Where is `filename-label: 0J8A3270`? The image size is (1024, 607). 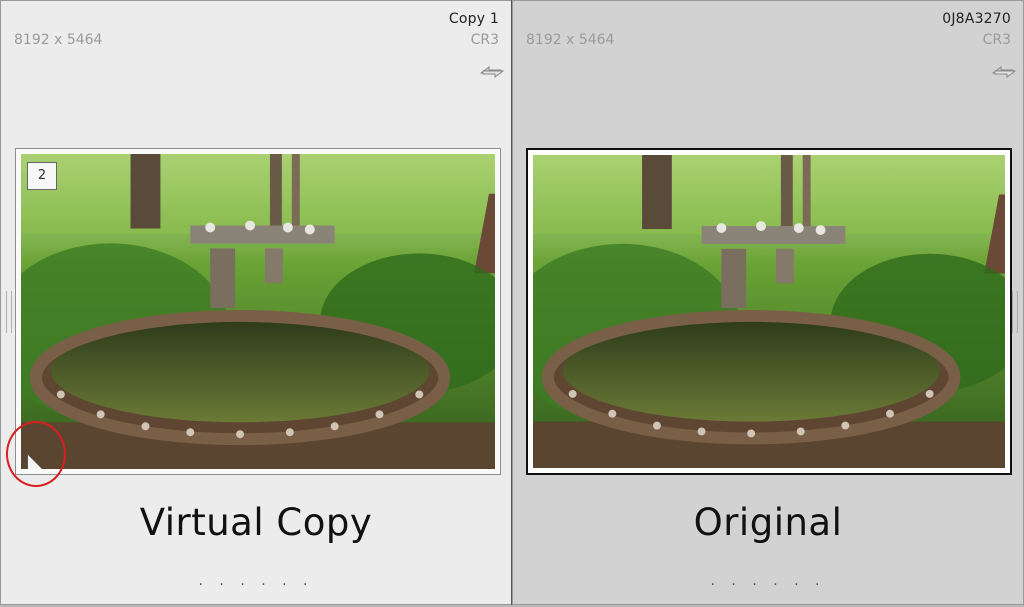 filename-label: 0J8A3270 is located at coordinates (976, 19).